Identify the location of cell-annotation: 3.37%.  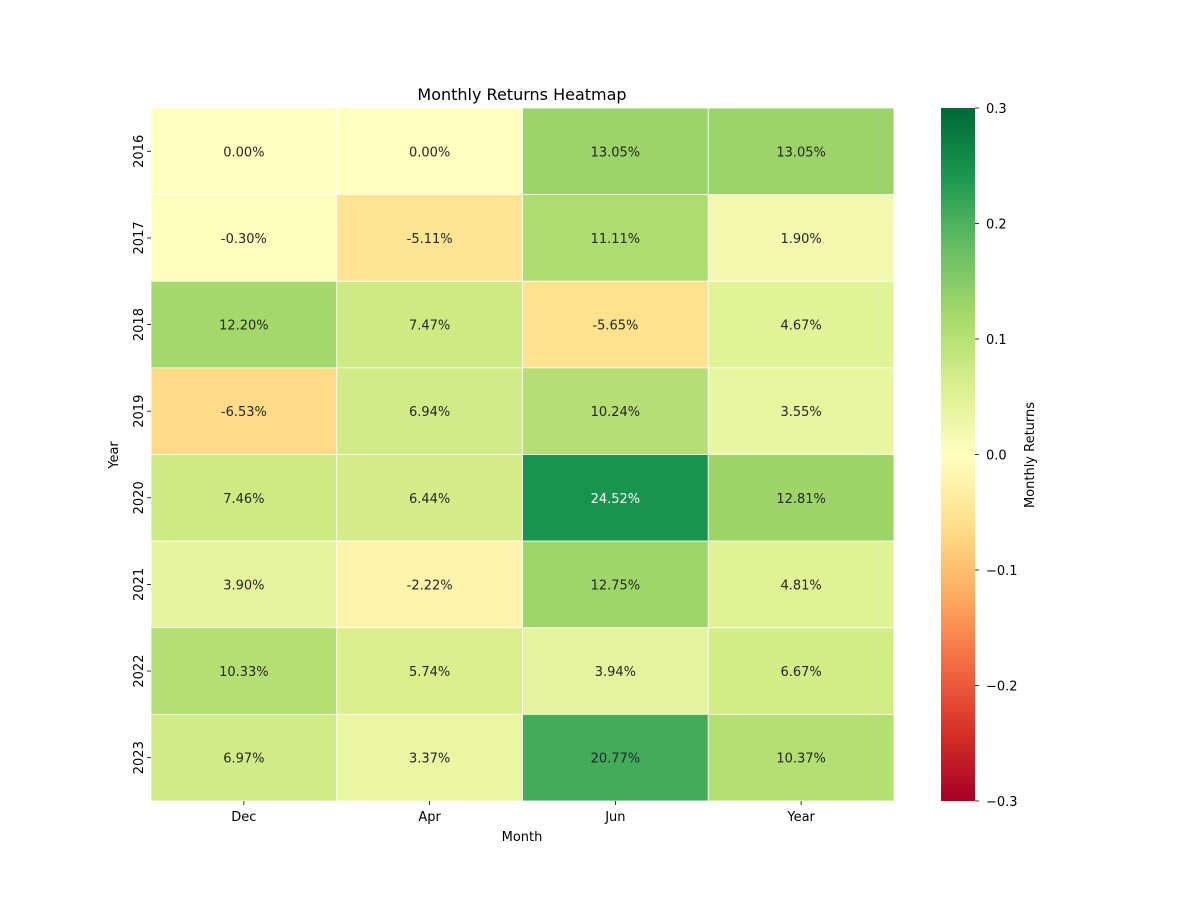
(429, 759).